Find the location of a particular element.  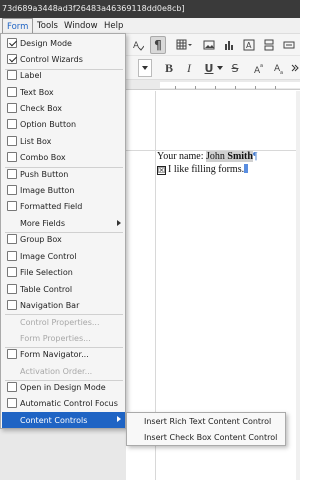

menu-item-label: Image Button is located at coordinates (47, 190).